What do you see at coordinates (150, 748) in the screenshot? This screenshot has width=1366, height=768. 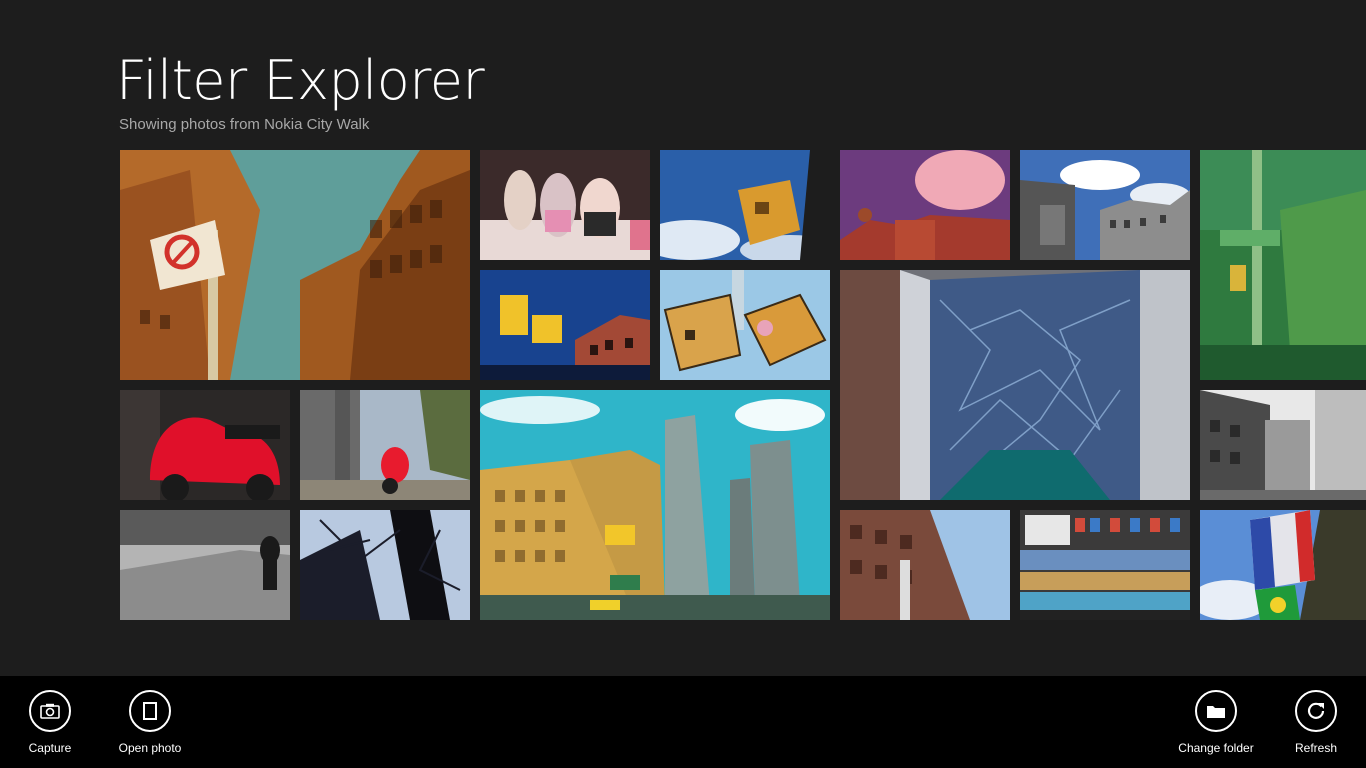 I see `open-photo-label: Open photo` at bounding box center [150, 748].